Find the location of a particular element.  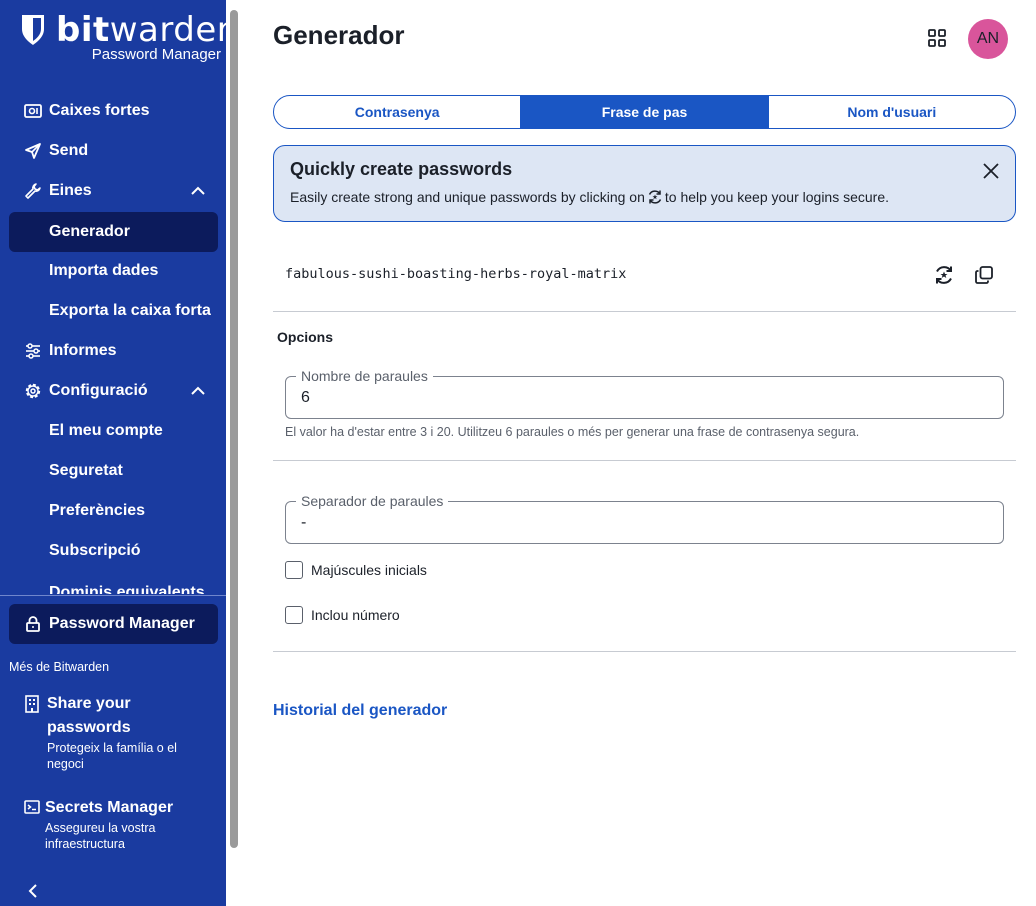

product-switcher-password-manager: Password Manager is located at coordinates (113, 624).